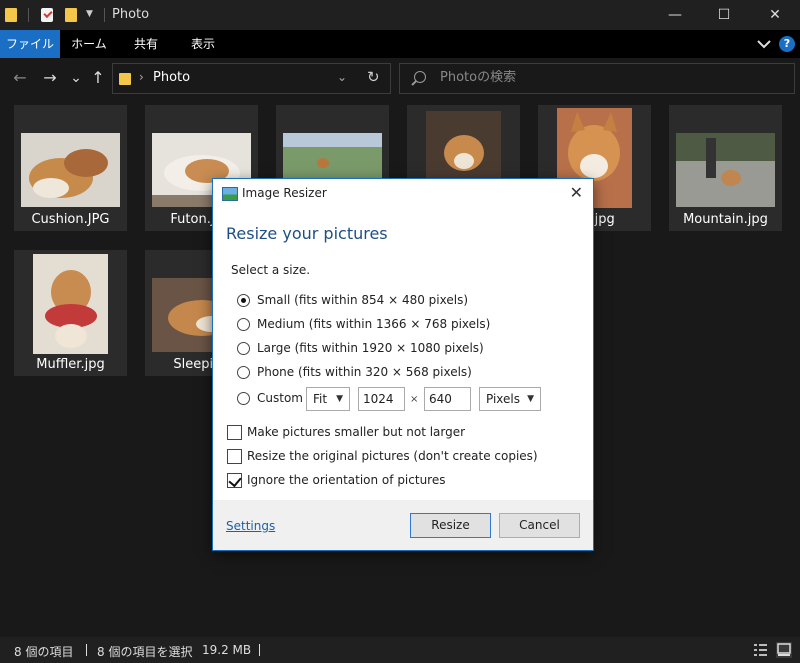 The image size is (800, 663). I want to click on help-icon: ?, so click(787, 44).